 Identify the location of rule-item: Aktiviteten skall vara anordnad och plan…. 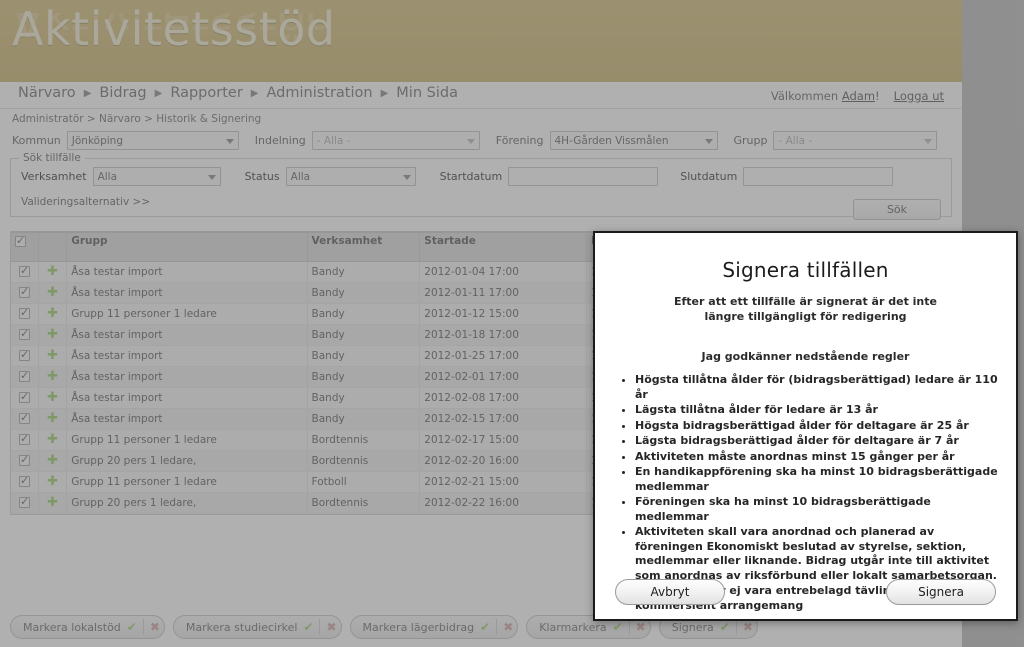
(818, 554).